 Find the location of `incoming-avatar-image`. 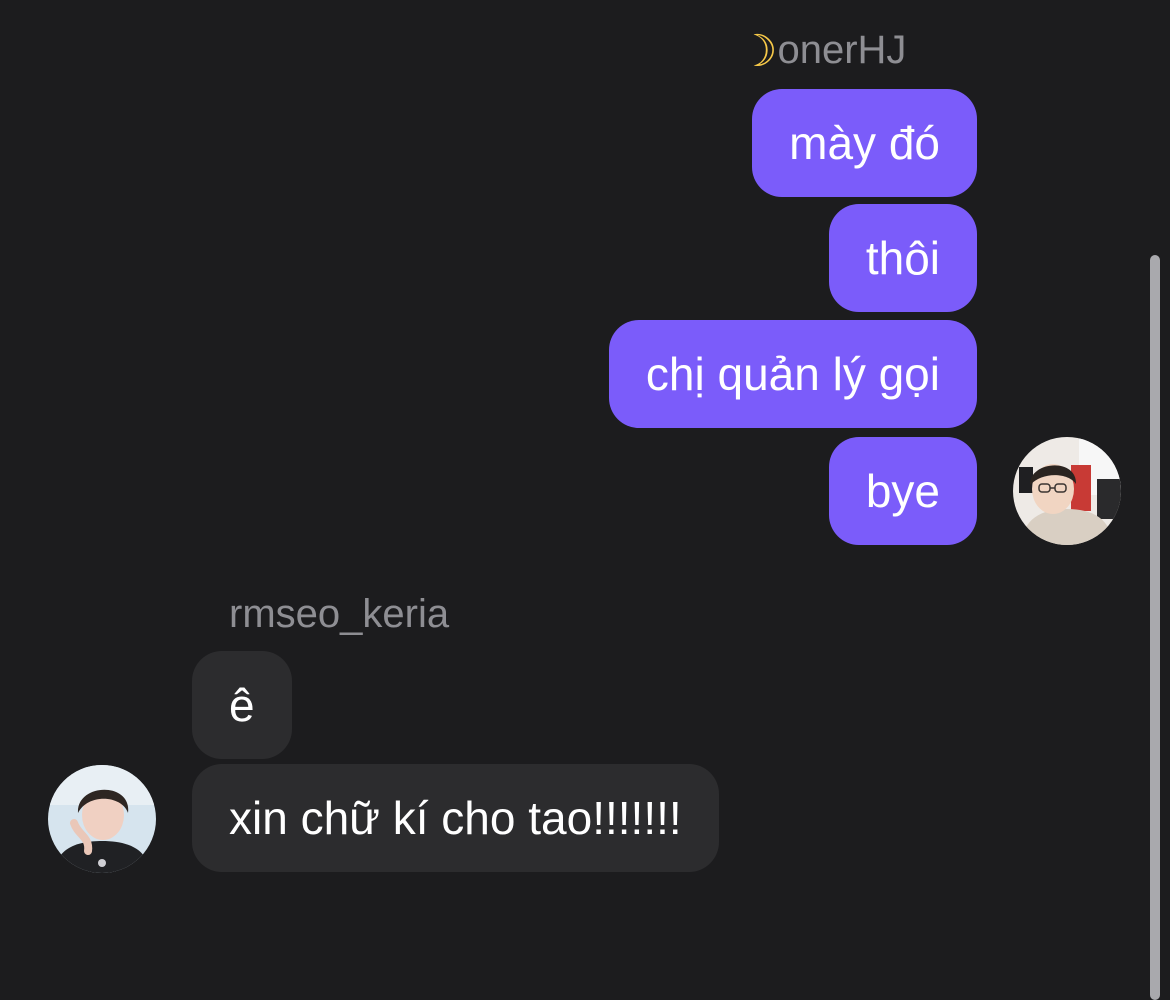

incoming-avatar-image is located at coordinates (102, 819).